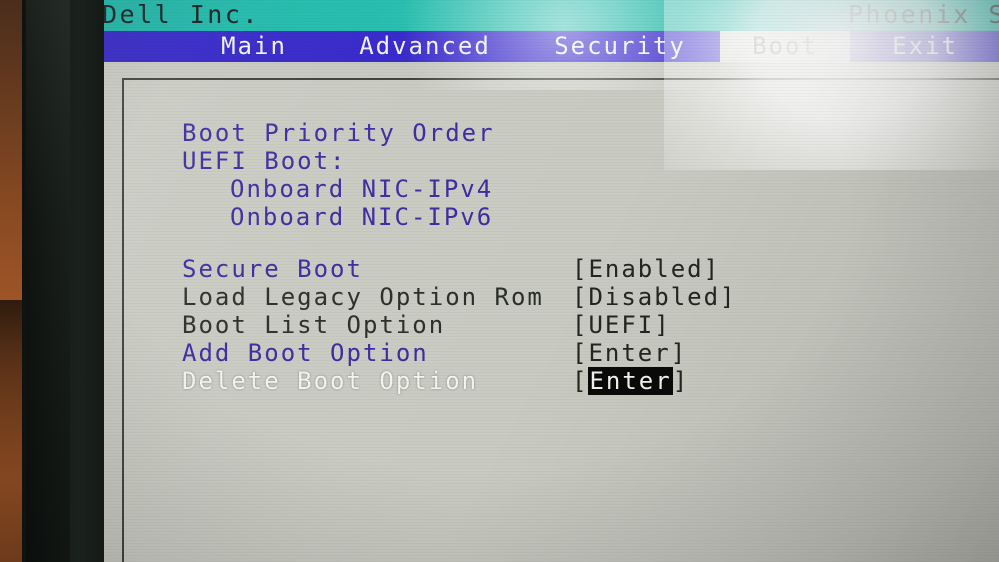 This screenshot has height=562, width=999. What do you see at coordinates (363, 297) in the screenshot?
I see `setting-label-load-legacy-option-rom: Load Legacy Option Rom` at bounding box center [363, 297].